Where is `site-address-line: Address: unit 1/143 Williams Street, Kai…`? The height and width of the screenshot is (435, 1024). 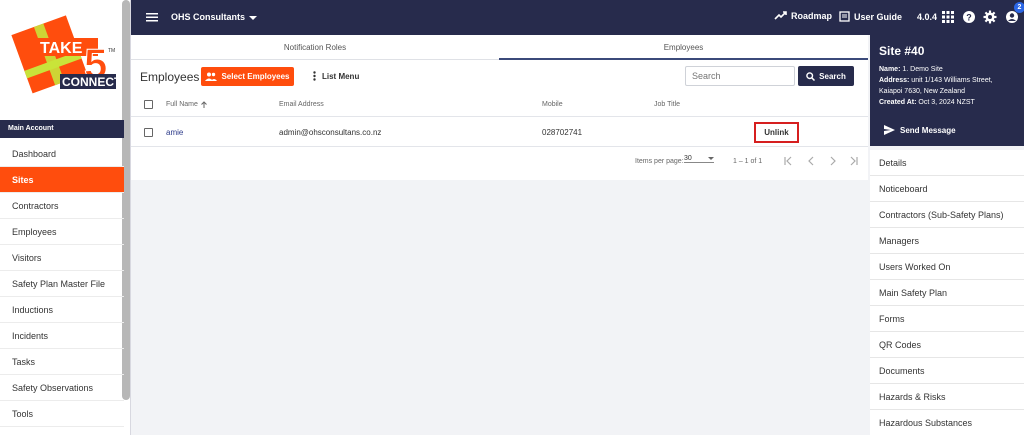
site-address-line: Address: unit 1/143 Williams Street, Kai… is located at coordinates (947, 86).